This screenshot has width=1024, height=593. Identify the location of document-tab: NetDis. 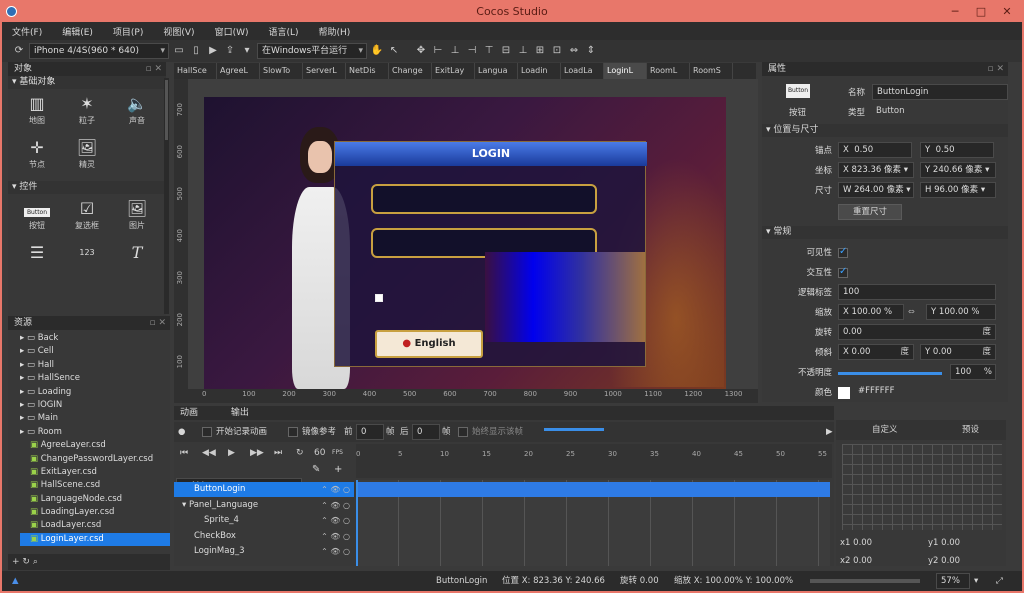
(367, 71).